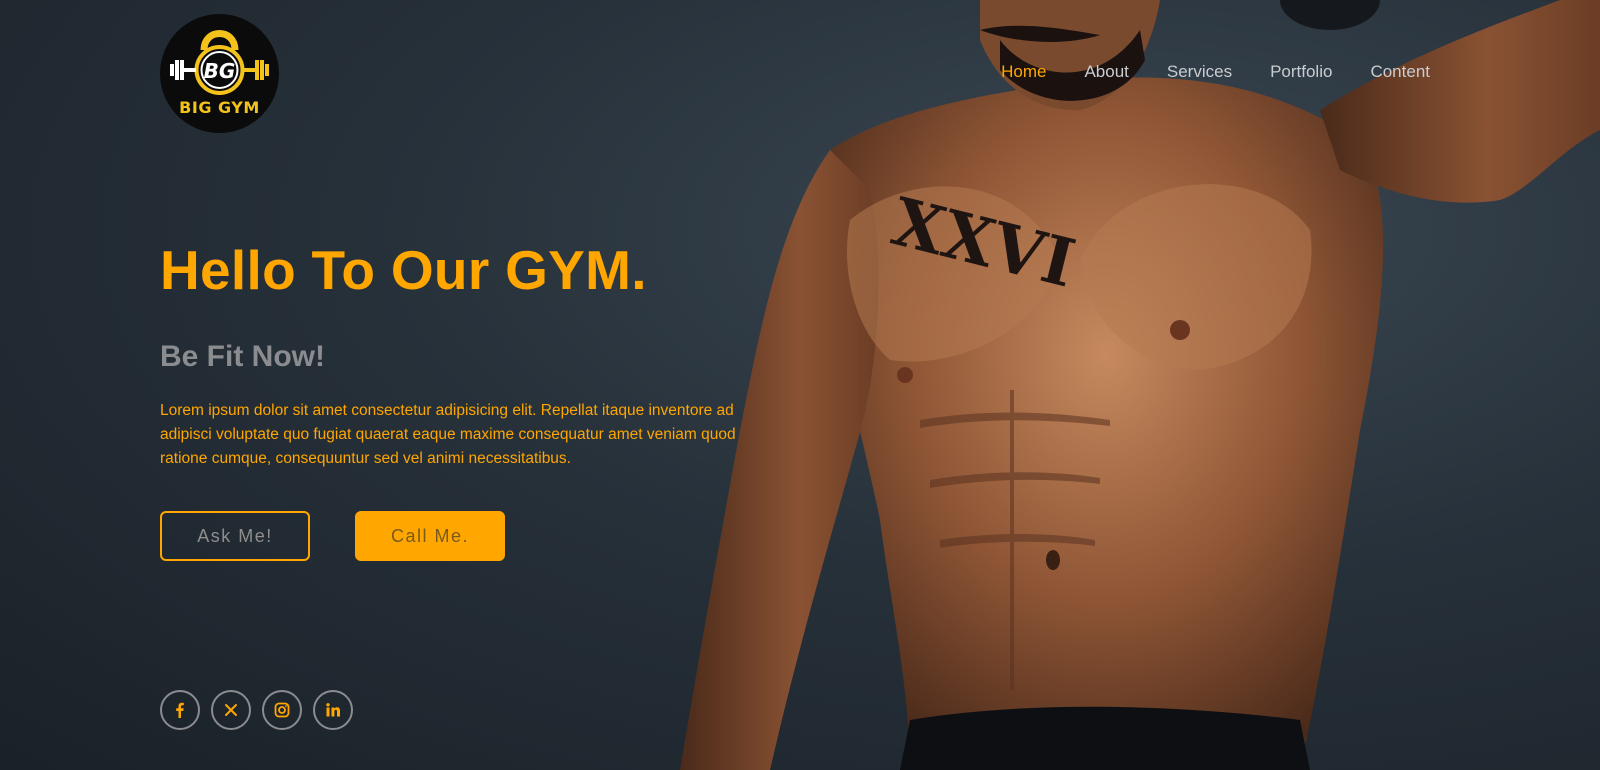 The image size is (1600, 770). I want to click on linkedin-icon, so click(333, 710).